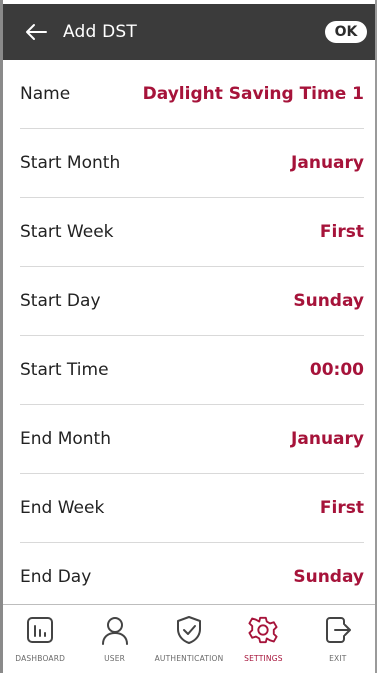 This screenshot has height=673, width=377. I want to click on tab-dashboard: DASHBOARD, so click(40, 639).